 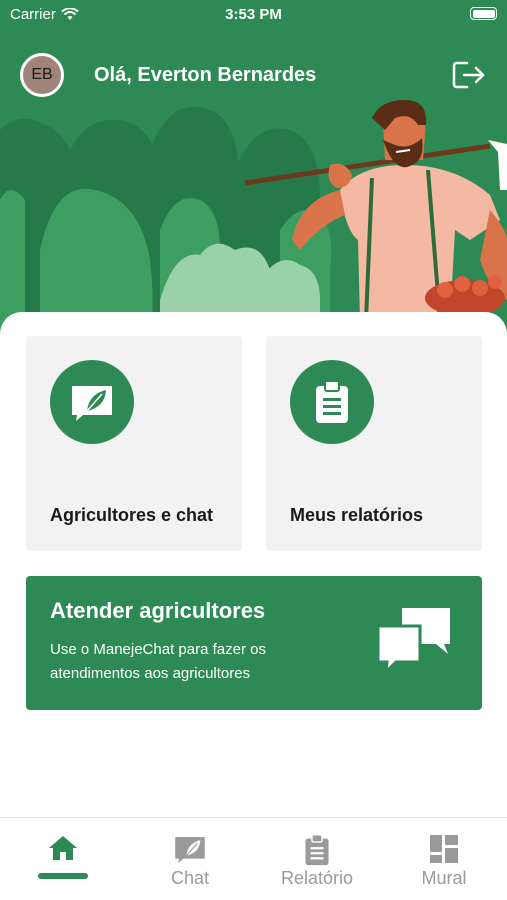 I want to click on tab-label: Relatório, so click(x=317, y=878).